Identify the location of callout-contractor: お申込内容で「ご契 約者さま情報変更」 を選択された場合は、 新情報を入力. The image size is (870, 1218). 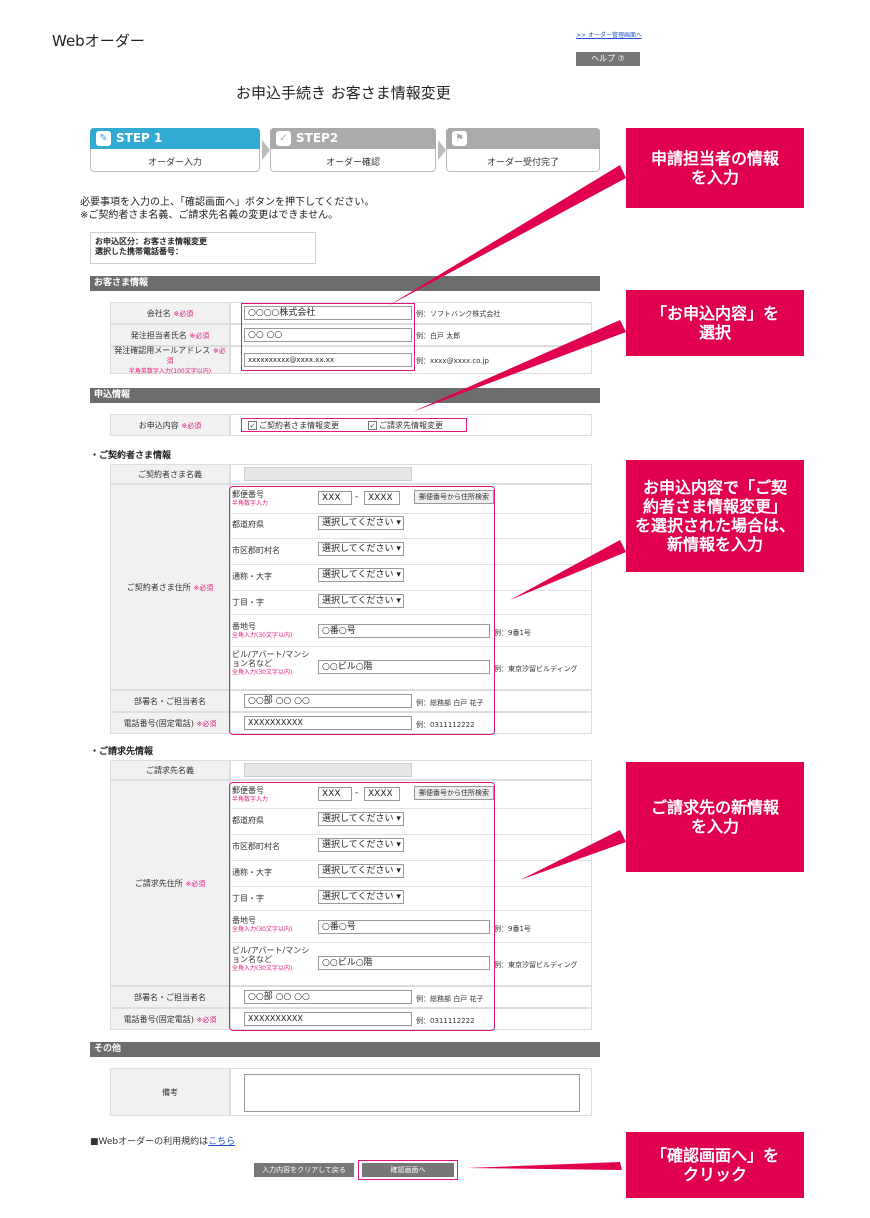
(715, 516).